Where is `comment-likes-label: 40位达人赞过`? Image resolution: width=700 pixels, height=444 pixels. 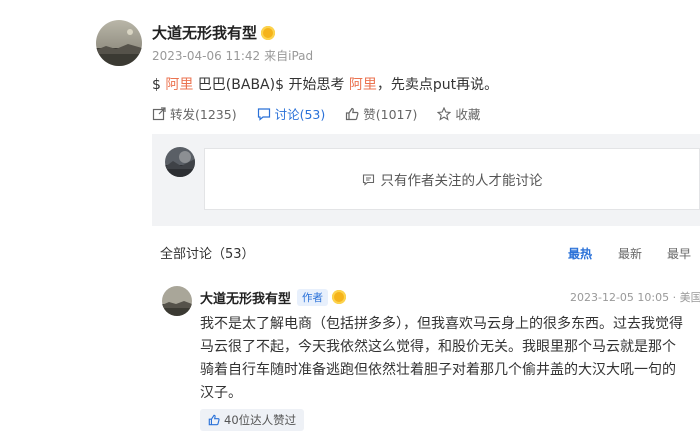
comment-likes-label: 40位达人赞过 is located at coordinates (260, 420).